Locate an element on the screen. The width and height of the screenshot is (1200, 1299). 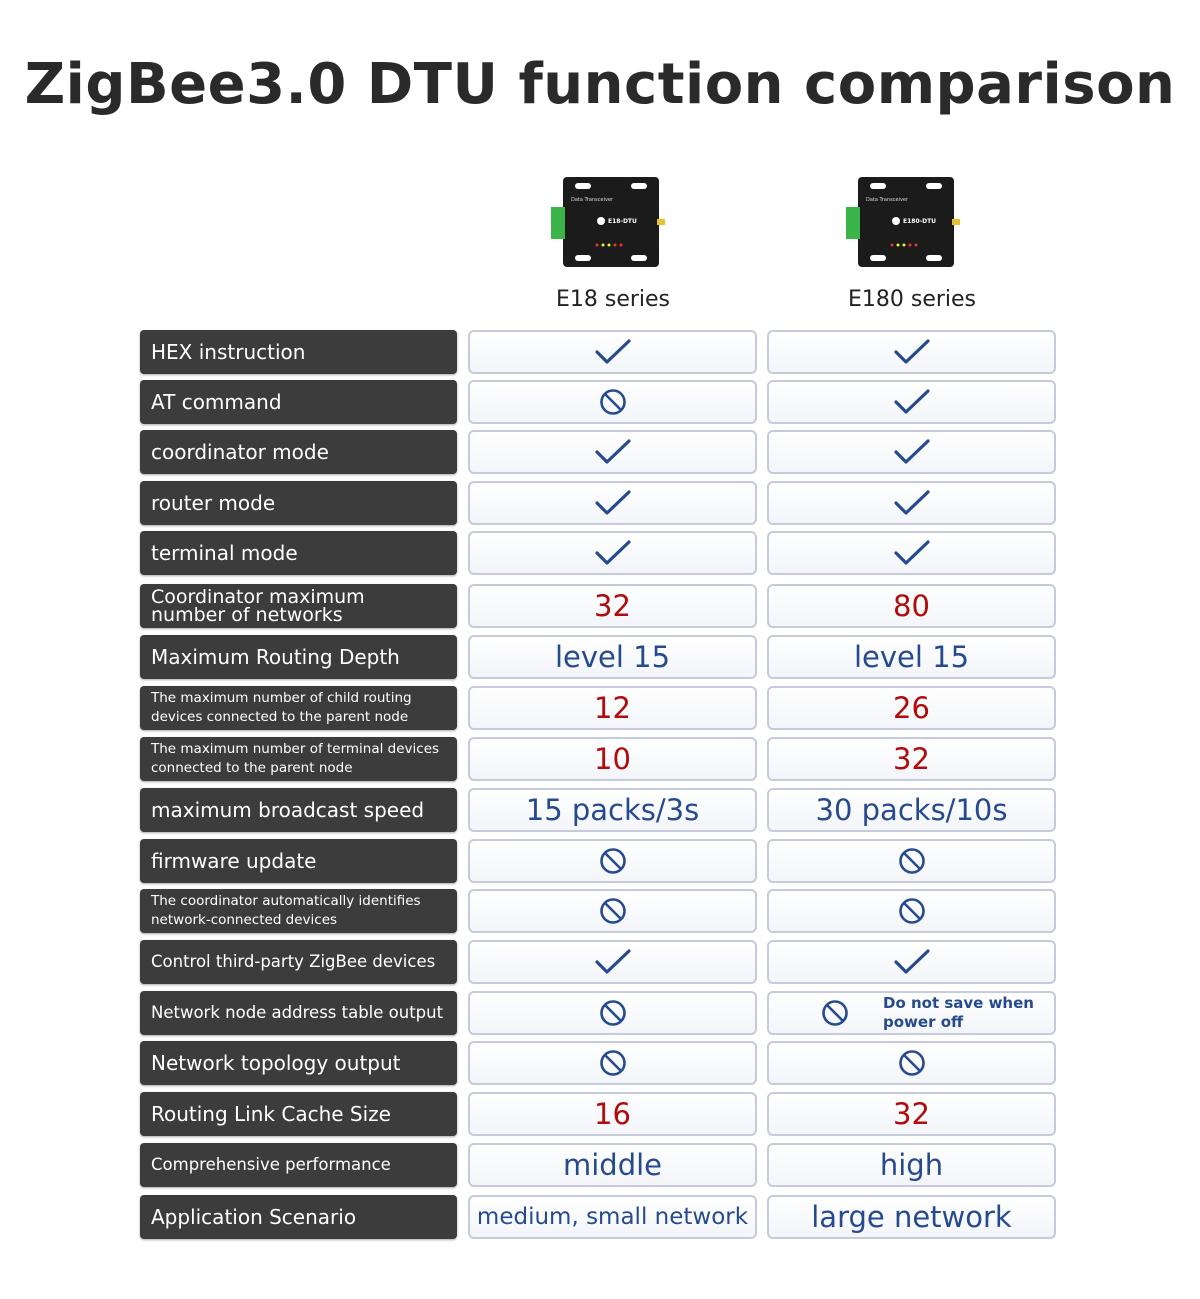
e18-series-header: E18 series is located at coordinates (613, 299).